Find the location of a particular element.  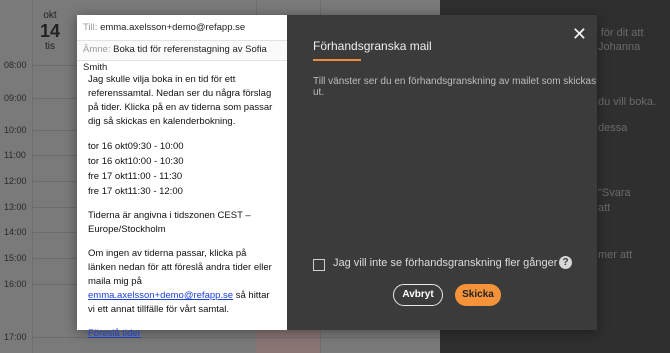

day-month: okt is located at coordinates (50, 15).